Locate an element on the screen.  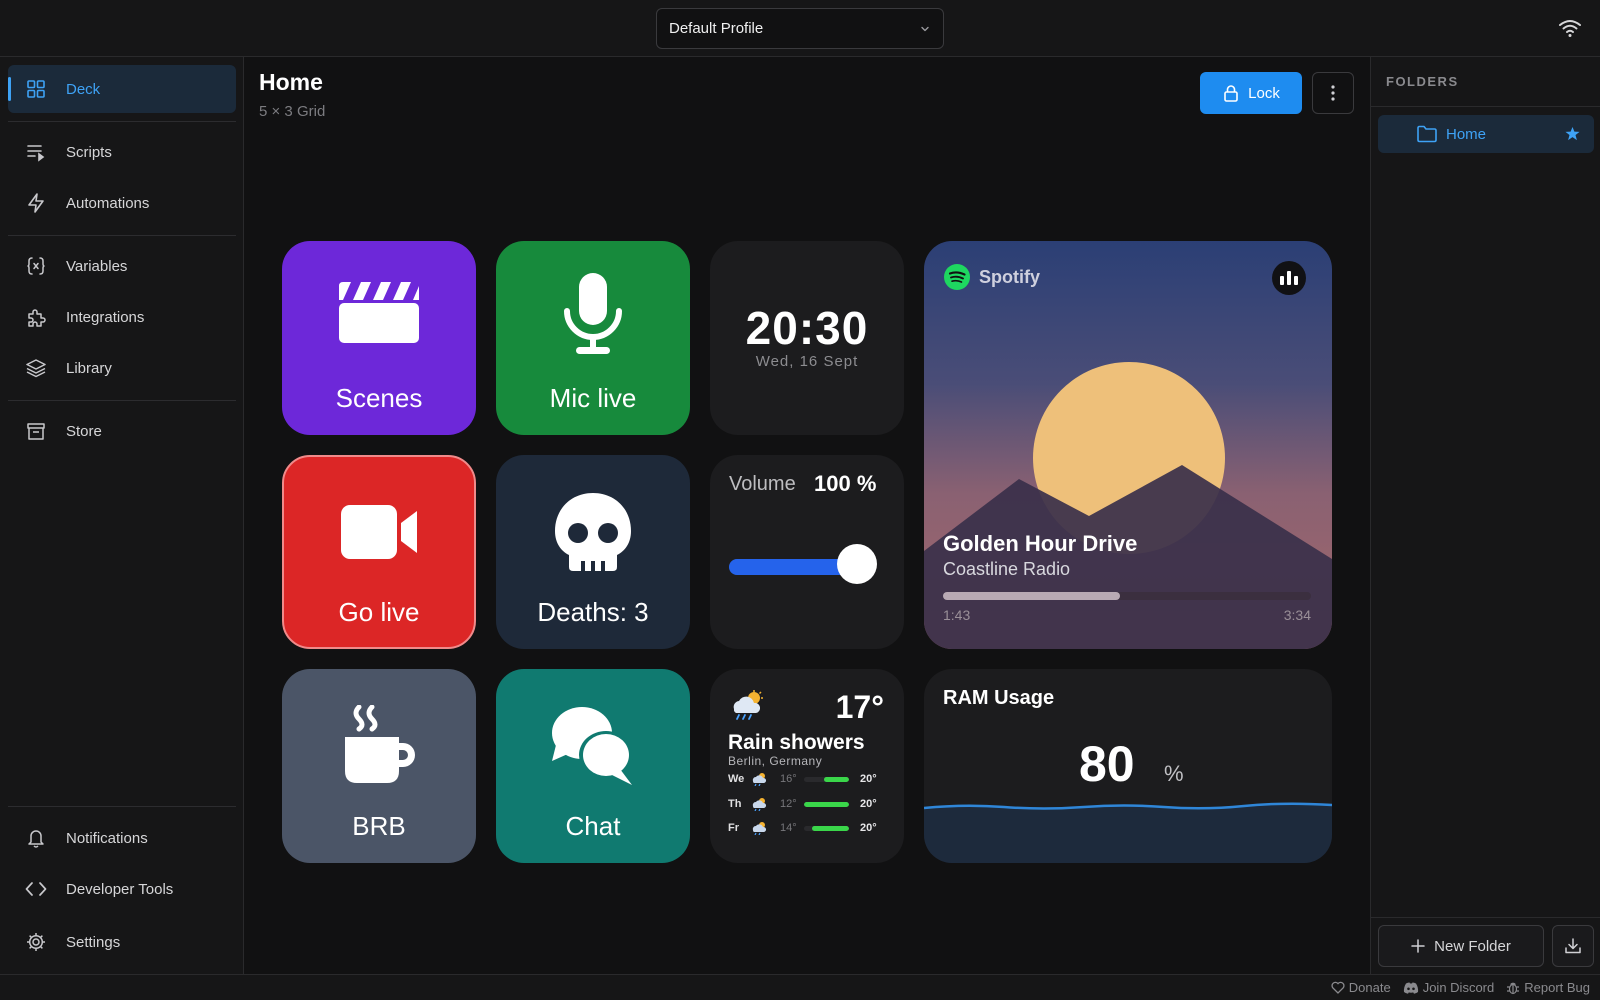
sidebar-item-library: Library is located at coordinates (122, 368).